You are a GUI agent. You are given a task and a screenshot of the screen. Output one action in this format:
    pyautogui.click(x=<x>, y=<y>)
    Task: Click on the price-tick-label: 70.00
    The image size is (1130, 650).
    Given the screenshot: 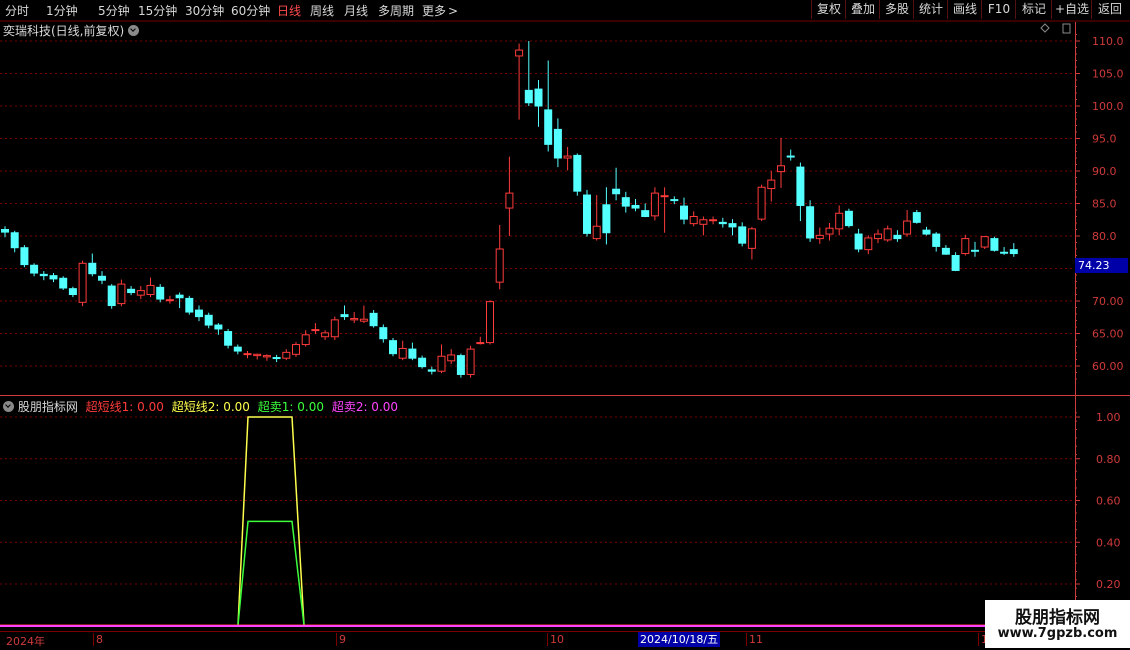 What is the action you would take?
    pyautogui.click(x=1108, y=301)
    